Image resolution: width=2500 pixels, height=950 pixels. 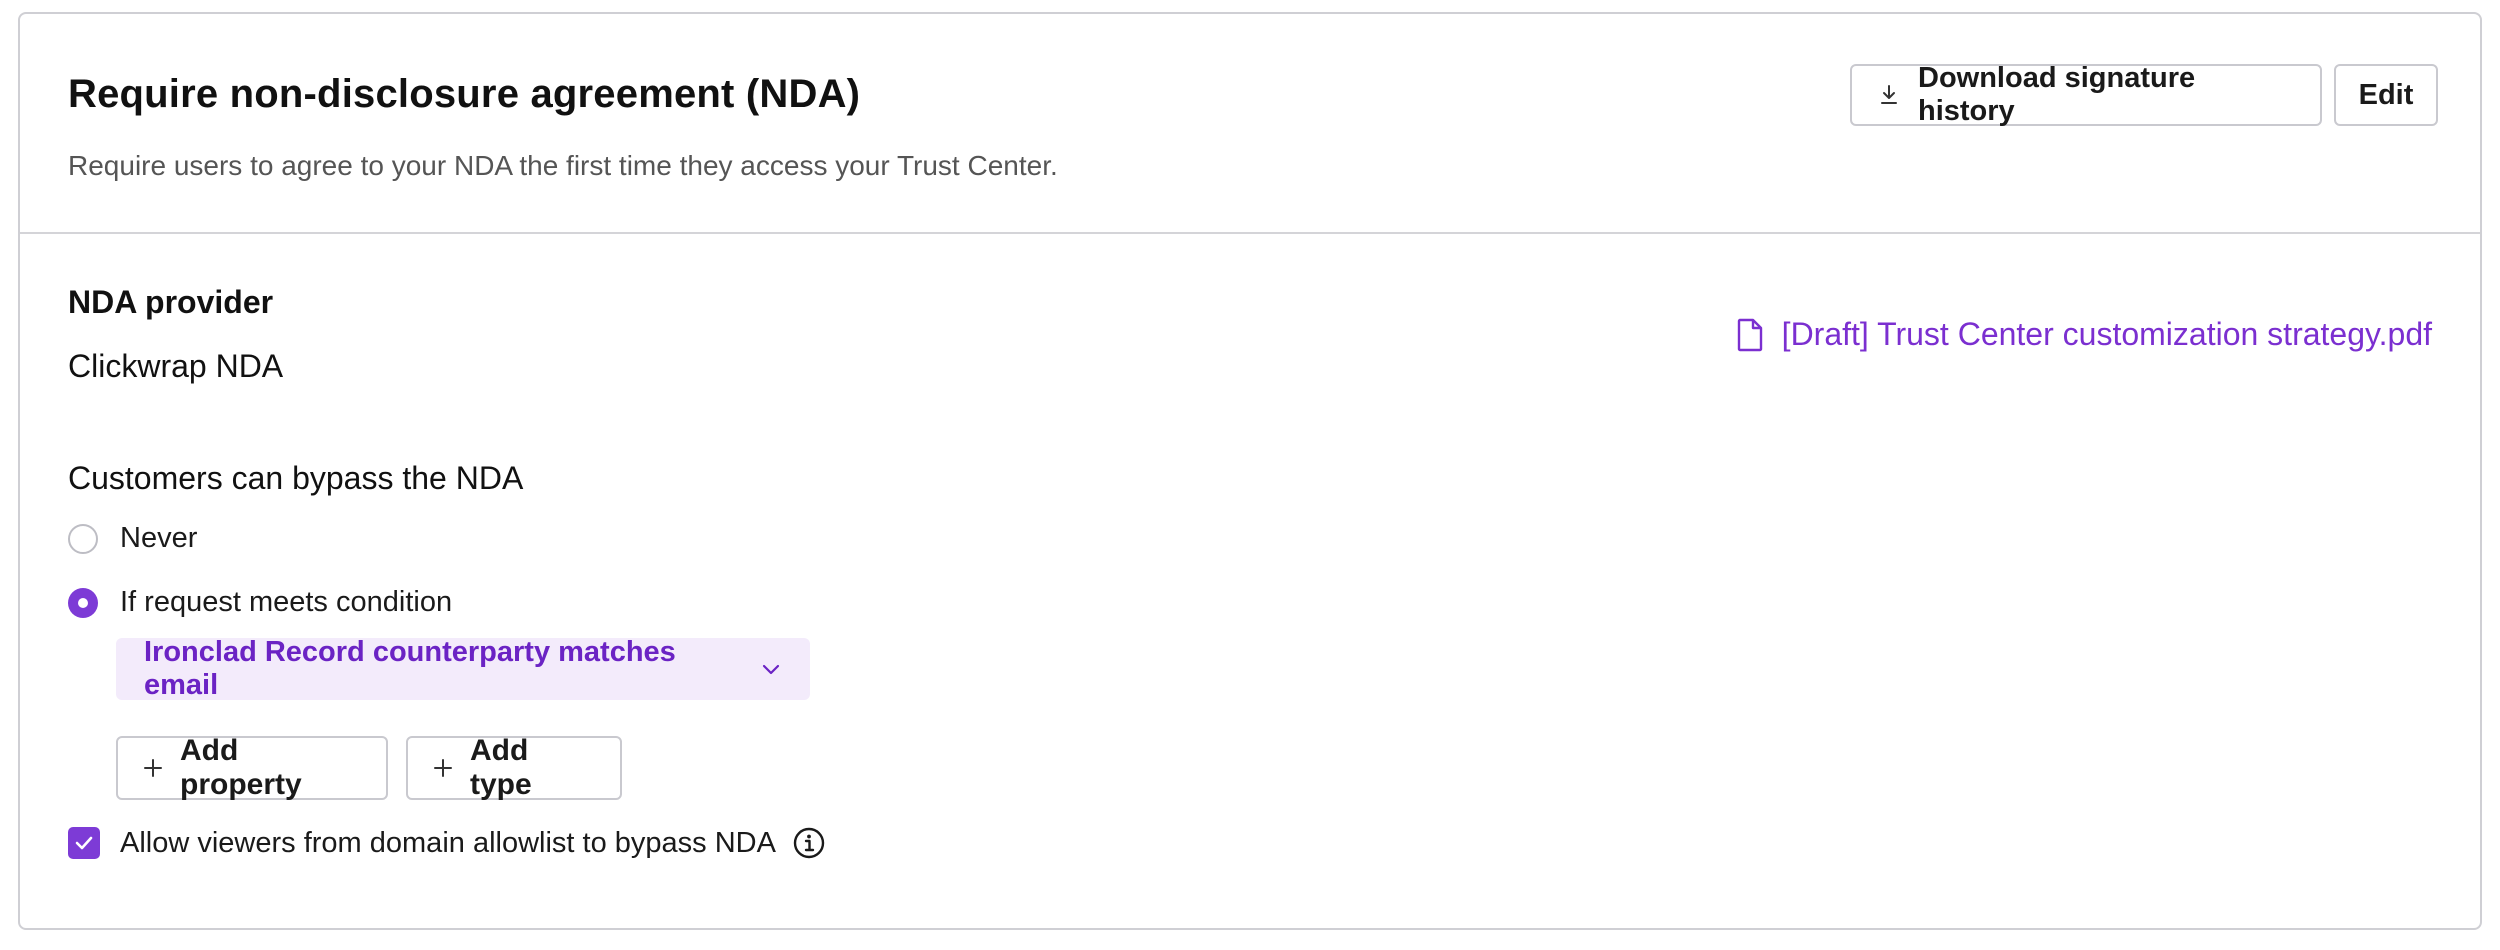 I want to click on allowlist-checkbox, so click(x=84, y=843).